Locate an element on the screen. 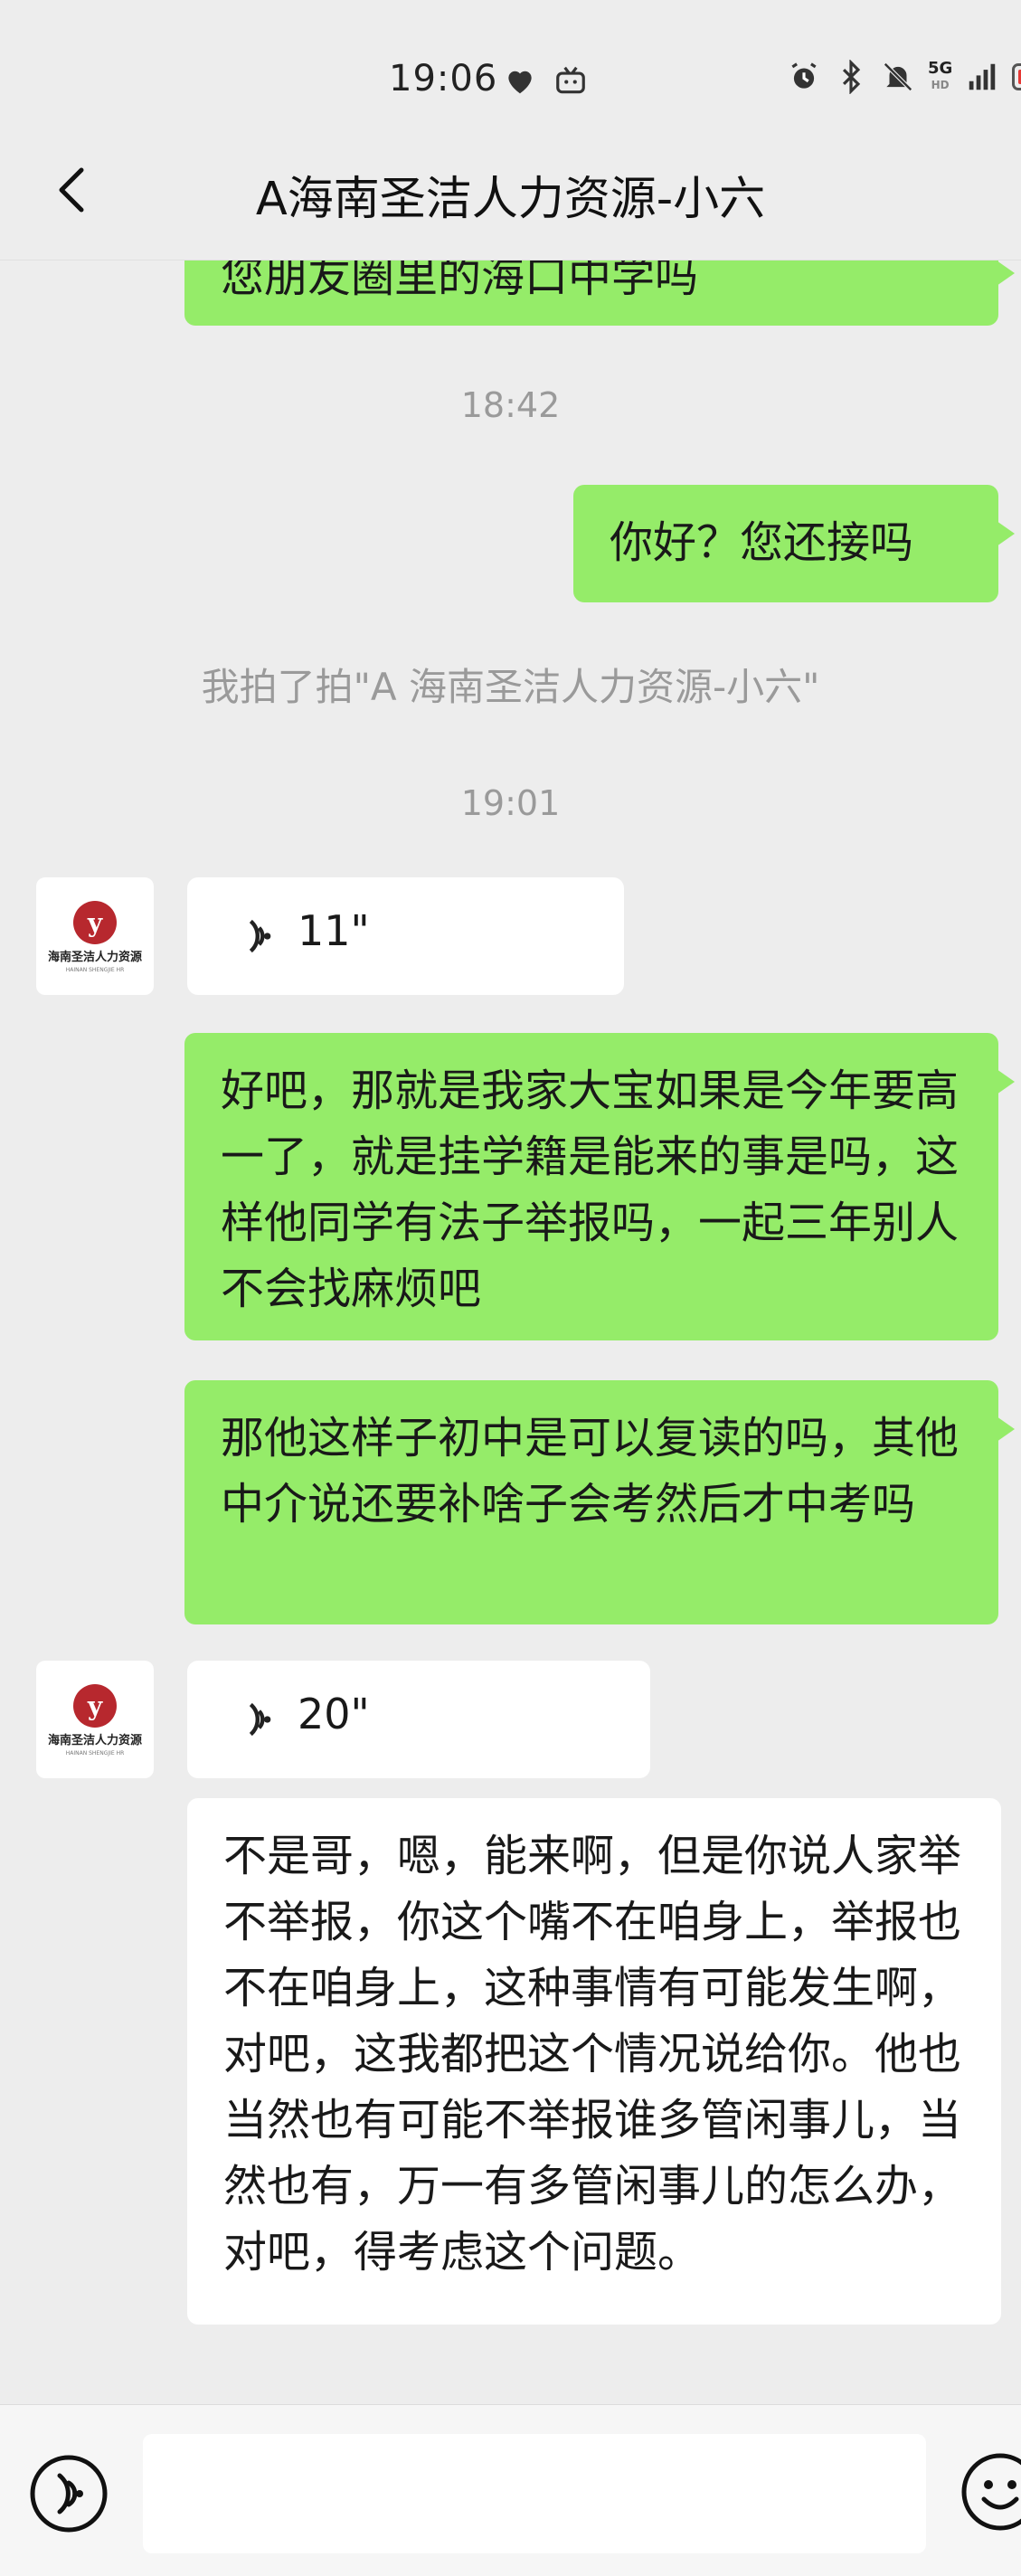  network-indicator: 5G HD is located at coordinates (940, 77).